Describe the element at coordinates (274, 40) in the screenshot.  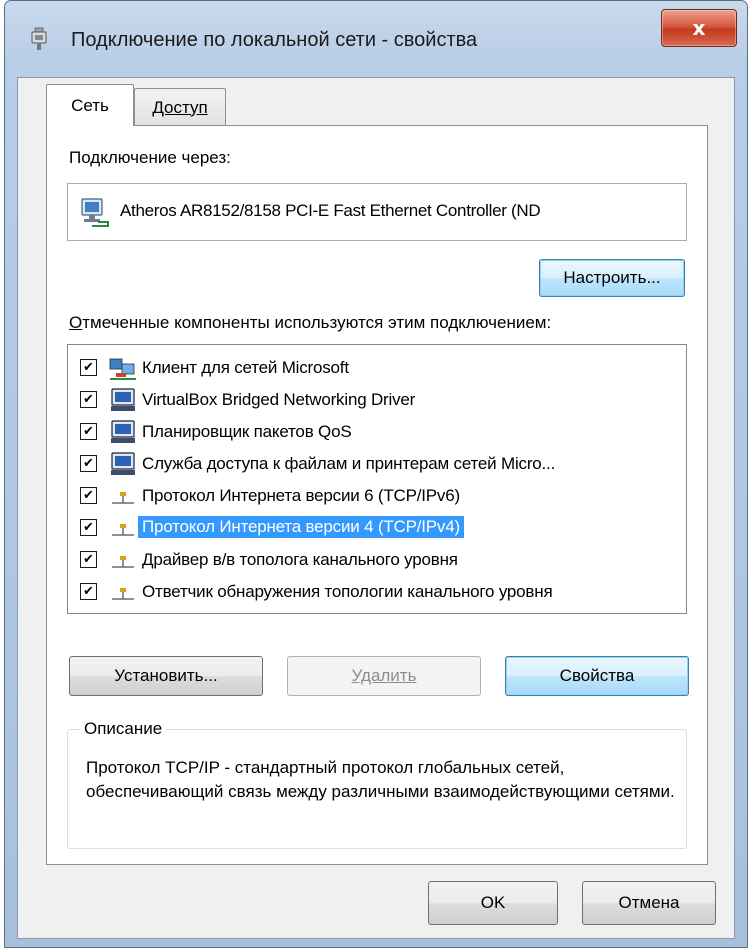
I see `window-title: Подключение по локальной сети - свойства` at that location.